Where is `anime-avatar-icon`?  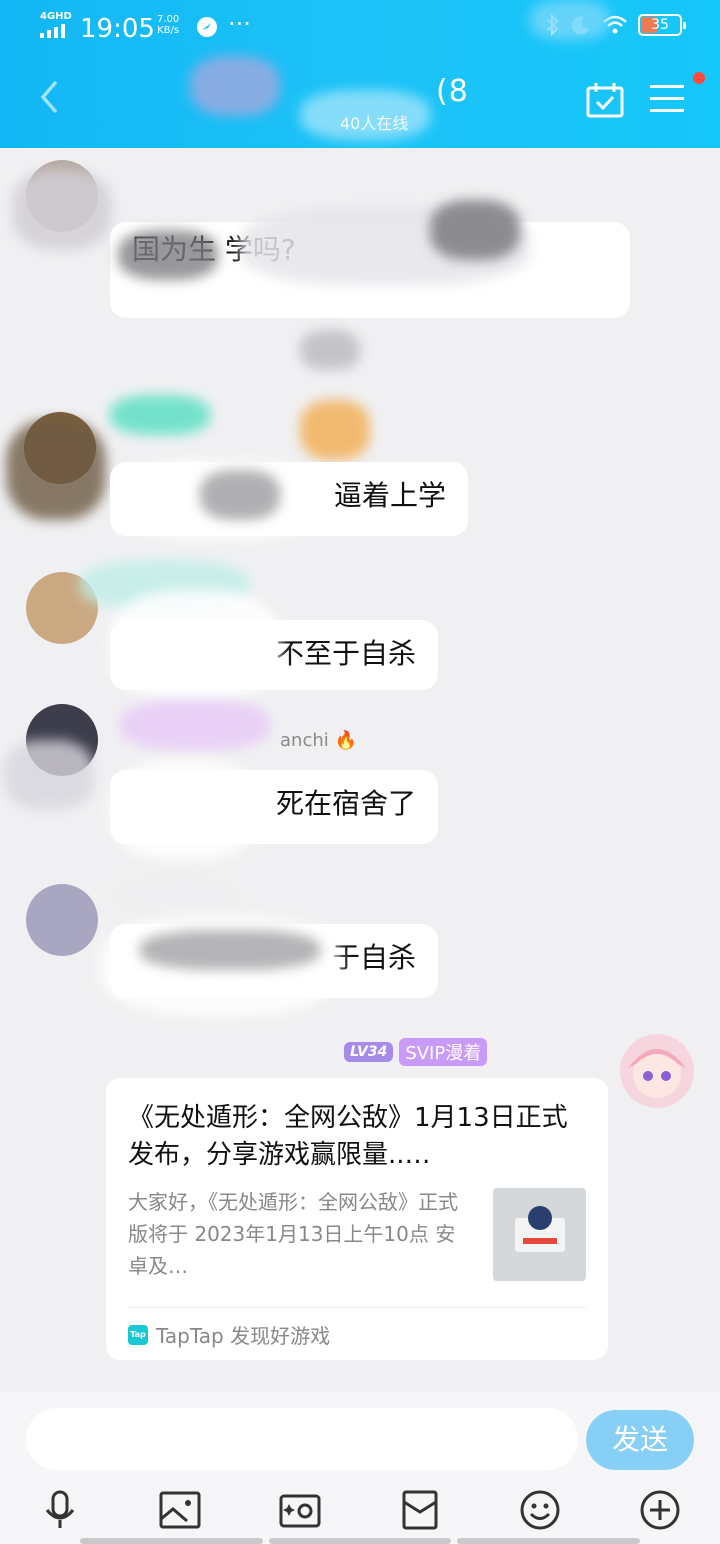
anime-avatar-icon is located at coordinates (657, 1073).